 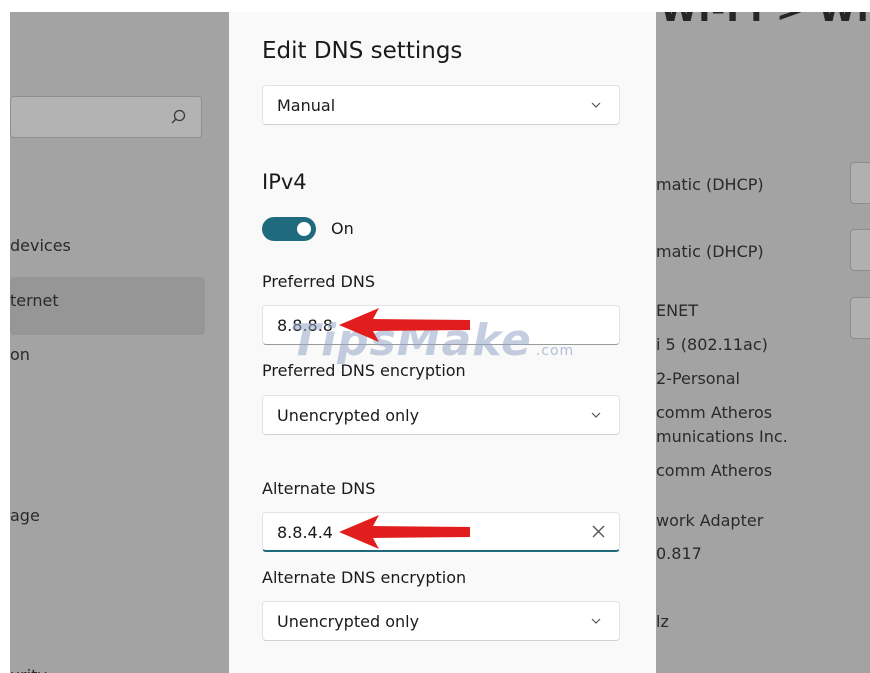 I want to click on property-driver-version: 0.817, so click(x=679, y=553).